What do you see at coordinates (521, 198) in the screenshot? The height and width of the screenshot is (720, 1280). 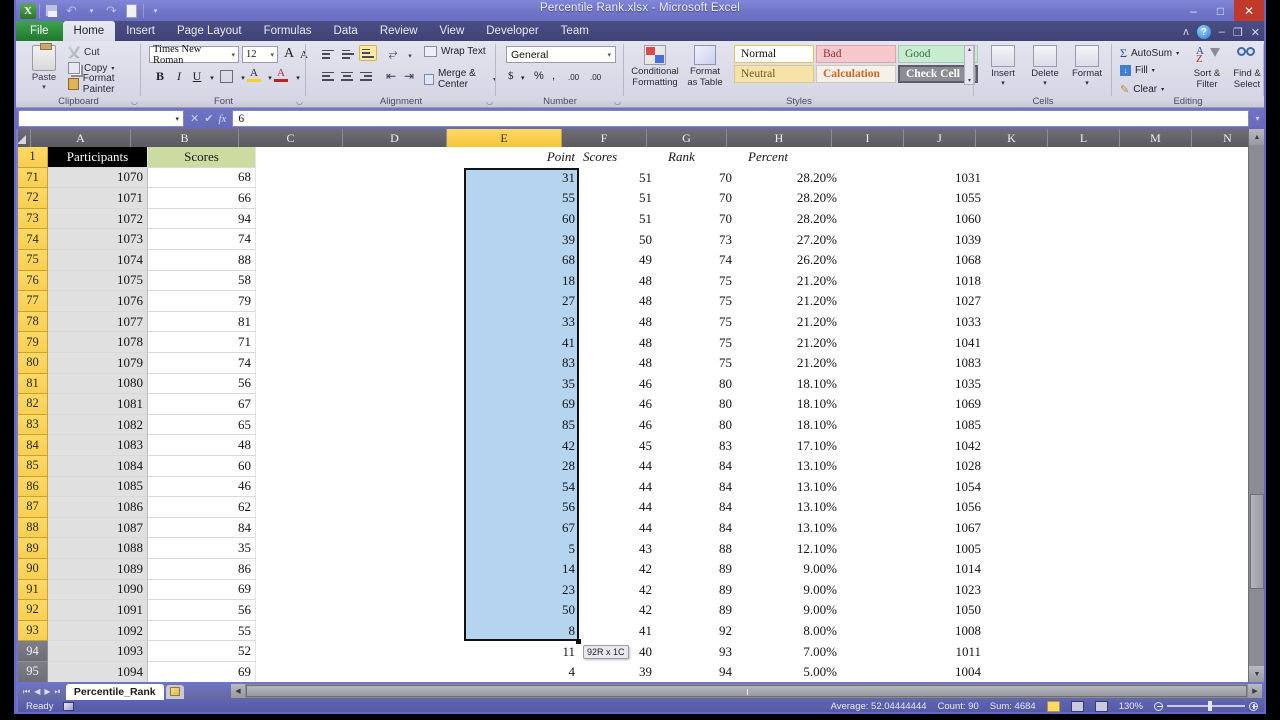 I see `cell-E: 55` at bounding box center [521, 198].